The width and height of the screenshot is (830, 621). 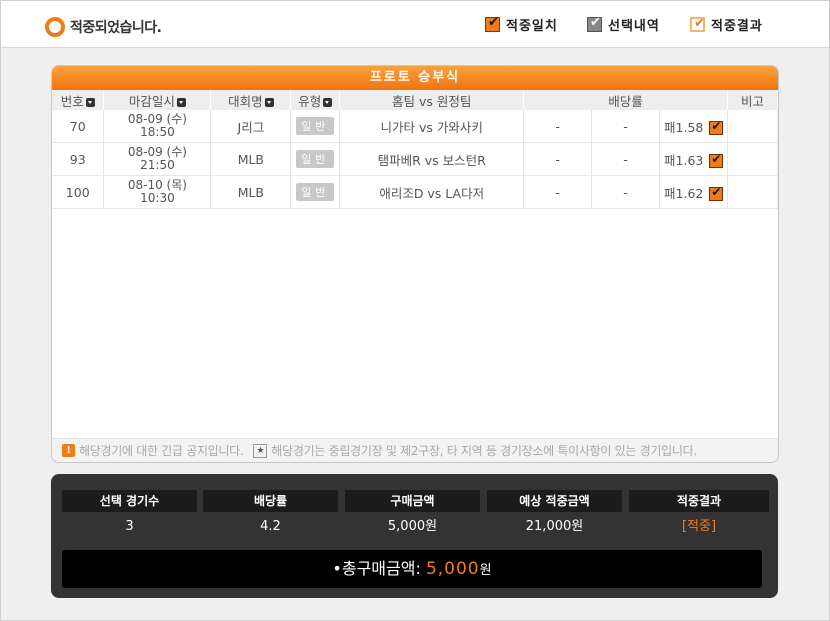 I want to click on row-match: 니가타 vs 가와사키, so click(x=432, y=126).